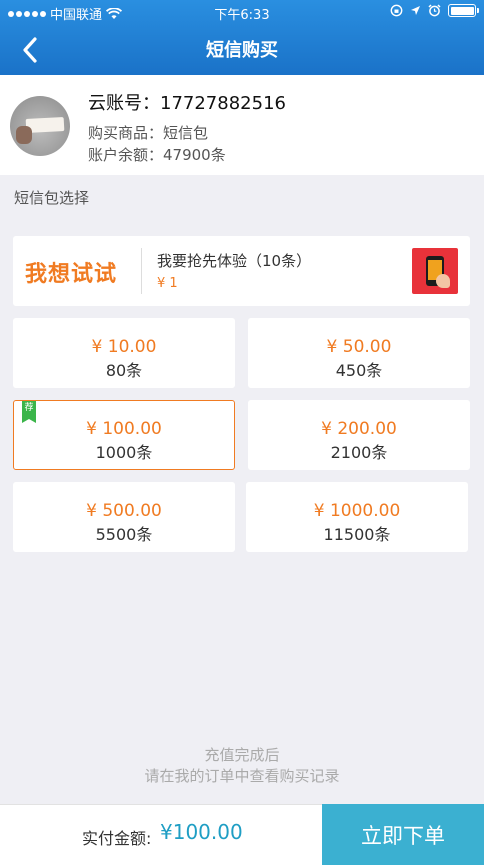  I want to click on package-option: ¥ 1000.00 11500条, so click(357, 517).